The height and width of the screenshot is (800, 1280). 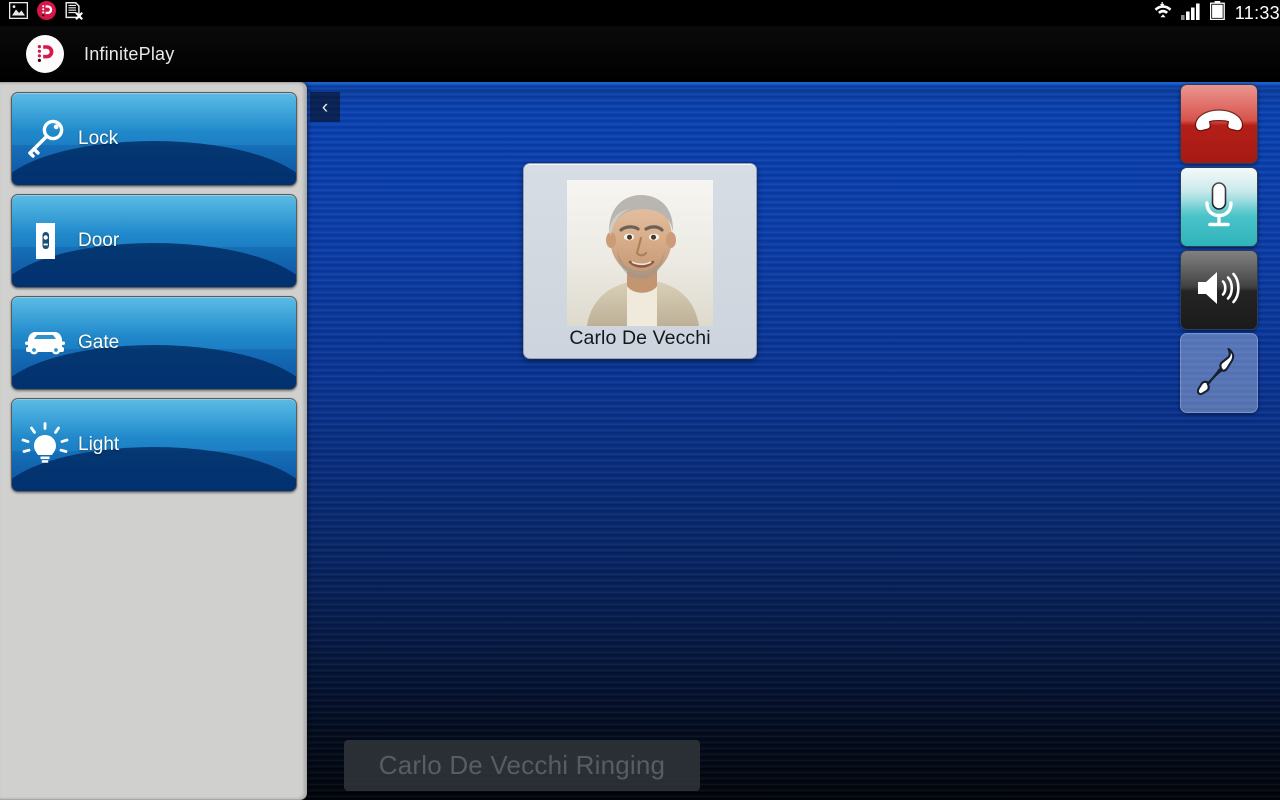 I want to click on sidebar-item-label: Gate, so click(x=99, y=342).